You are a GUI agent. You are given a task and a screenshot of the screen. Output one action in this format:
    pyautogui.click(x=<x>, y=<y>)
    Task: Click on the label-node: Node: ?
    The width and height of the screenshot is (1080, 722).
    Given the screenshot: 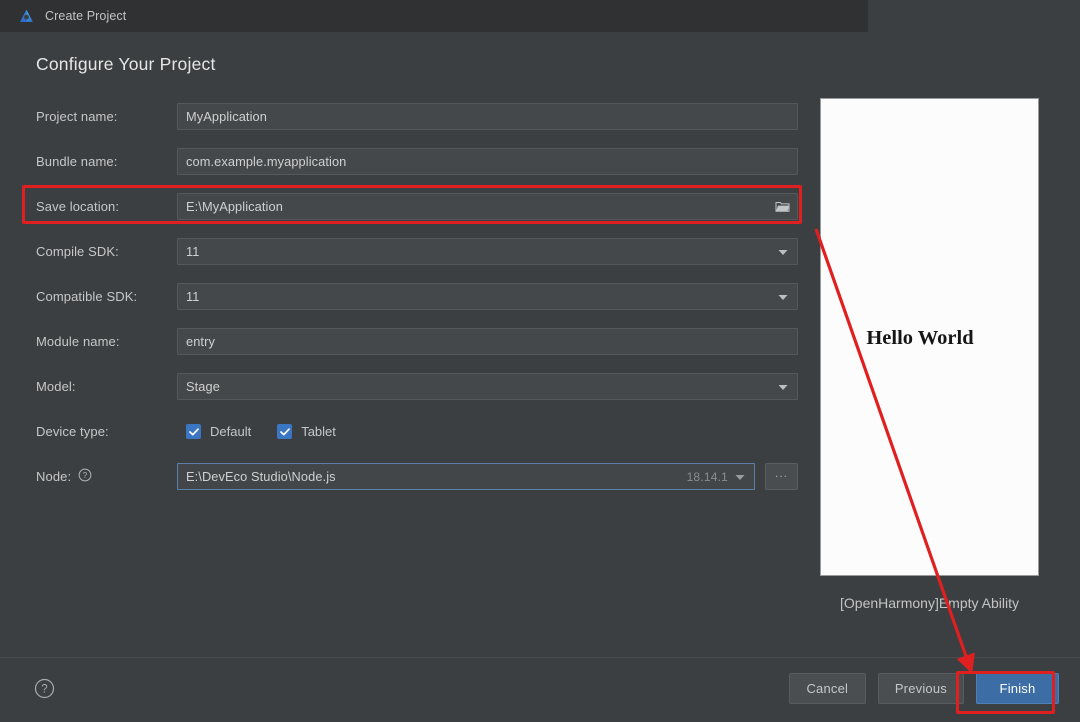 What is the action you would take?
    pyautogui.click(x=106, y=476)
    